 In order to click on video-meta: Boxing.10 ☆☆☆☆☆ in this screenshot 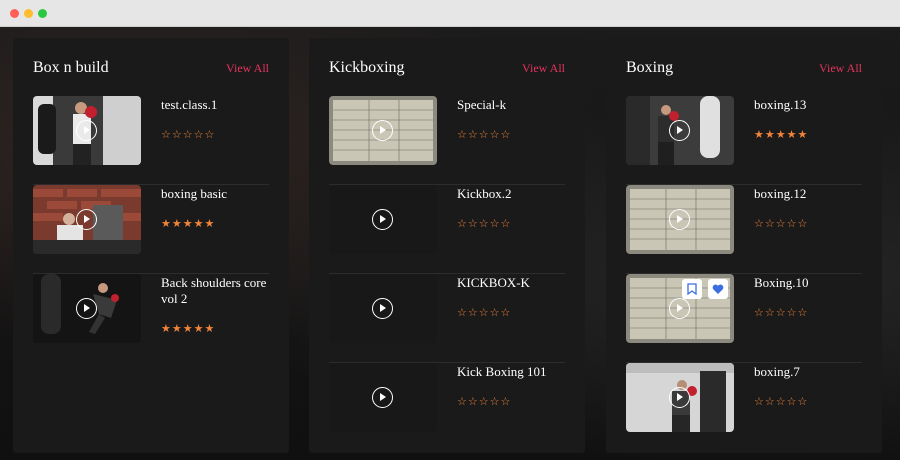, I will do `click(798, 318)`.